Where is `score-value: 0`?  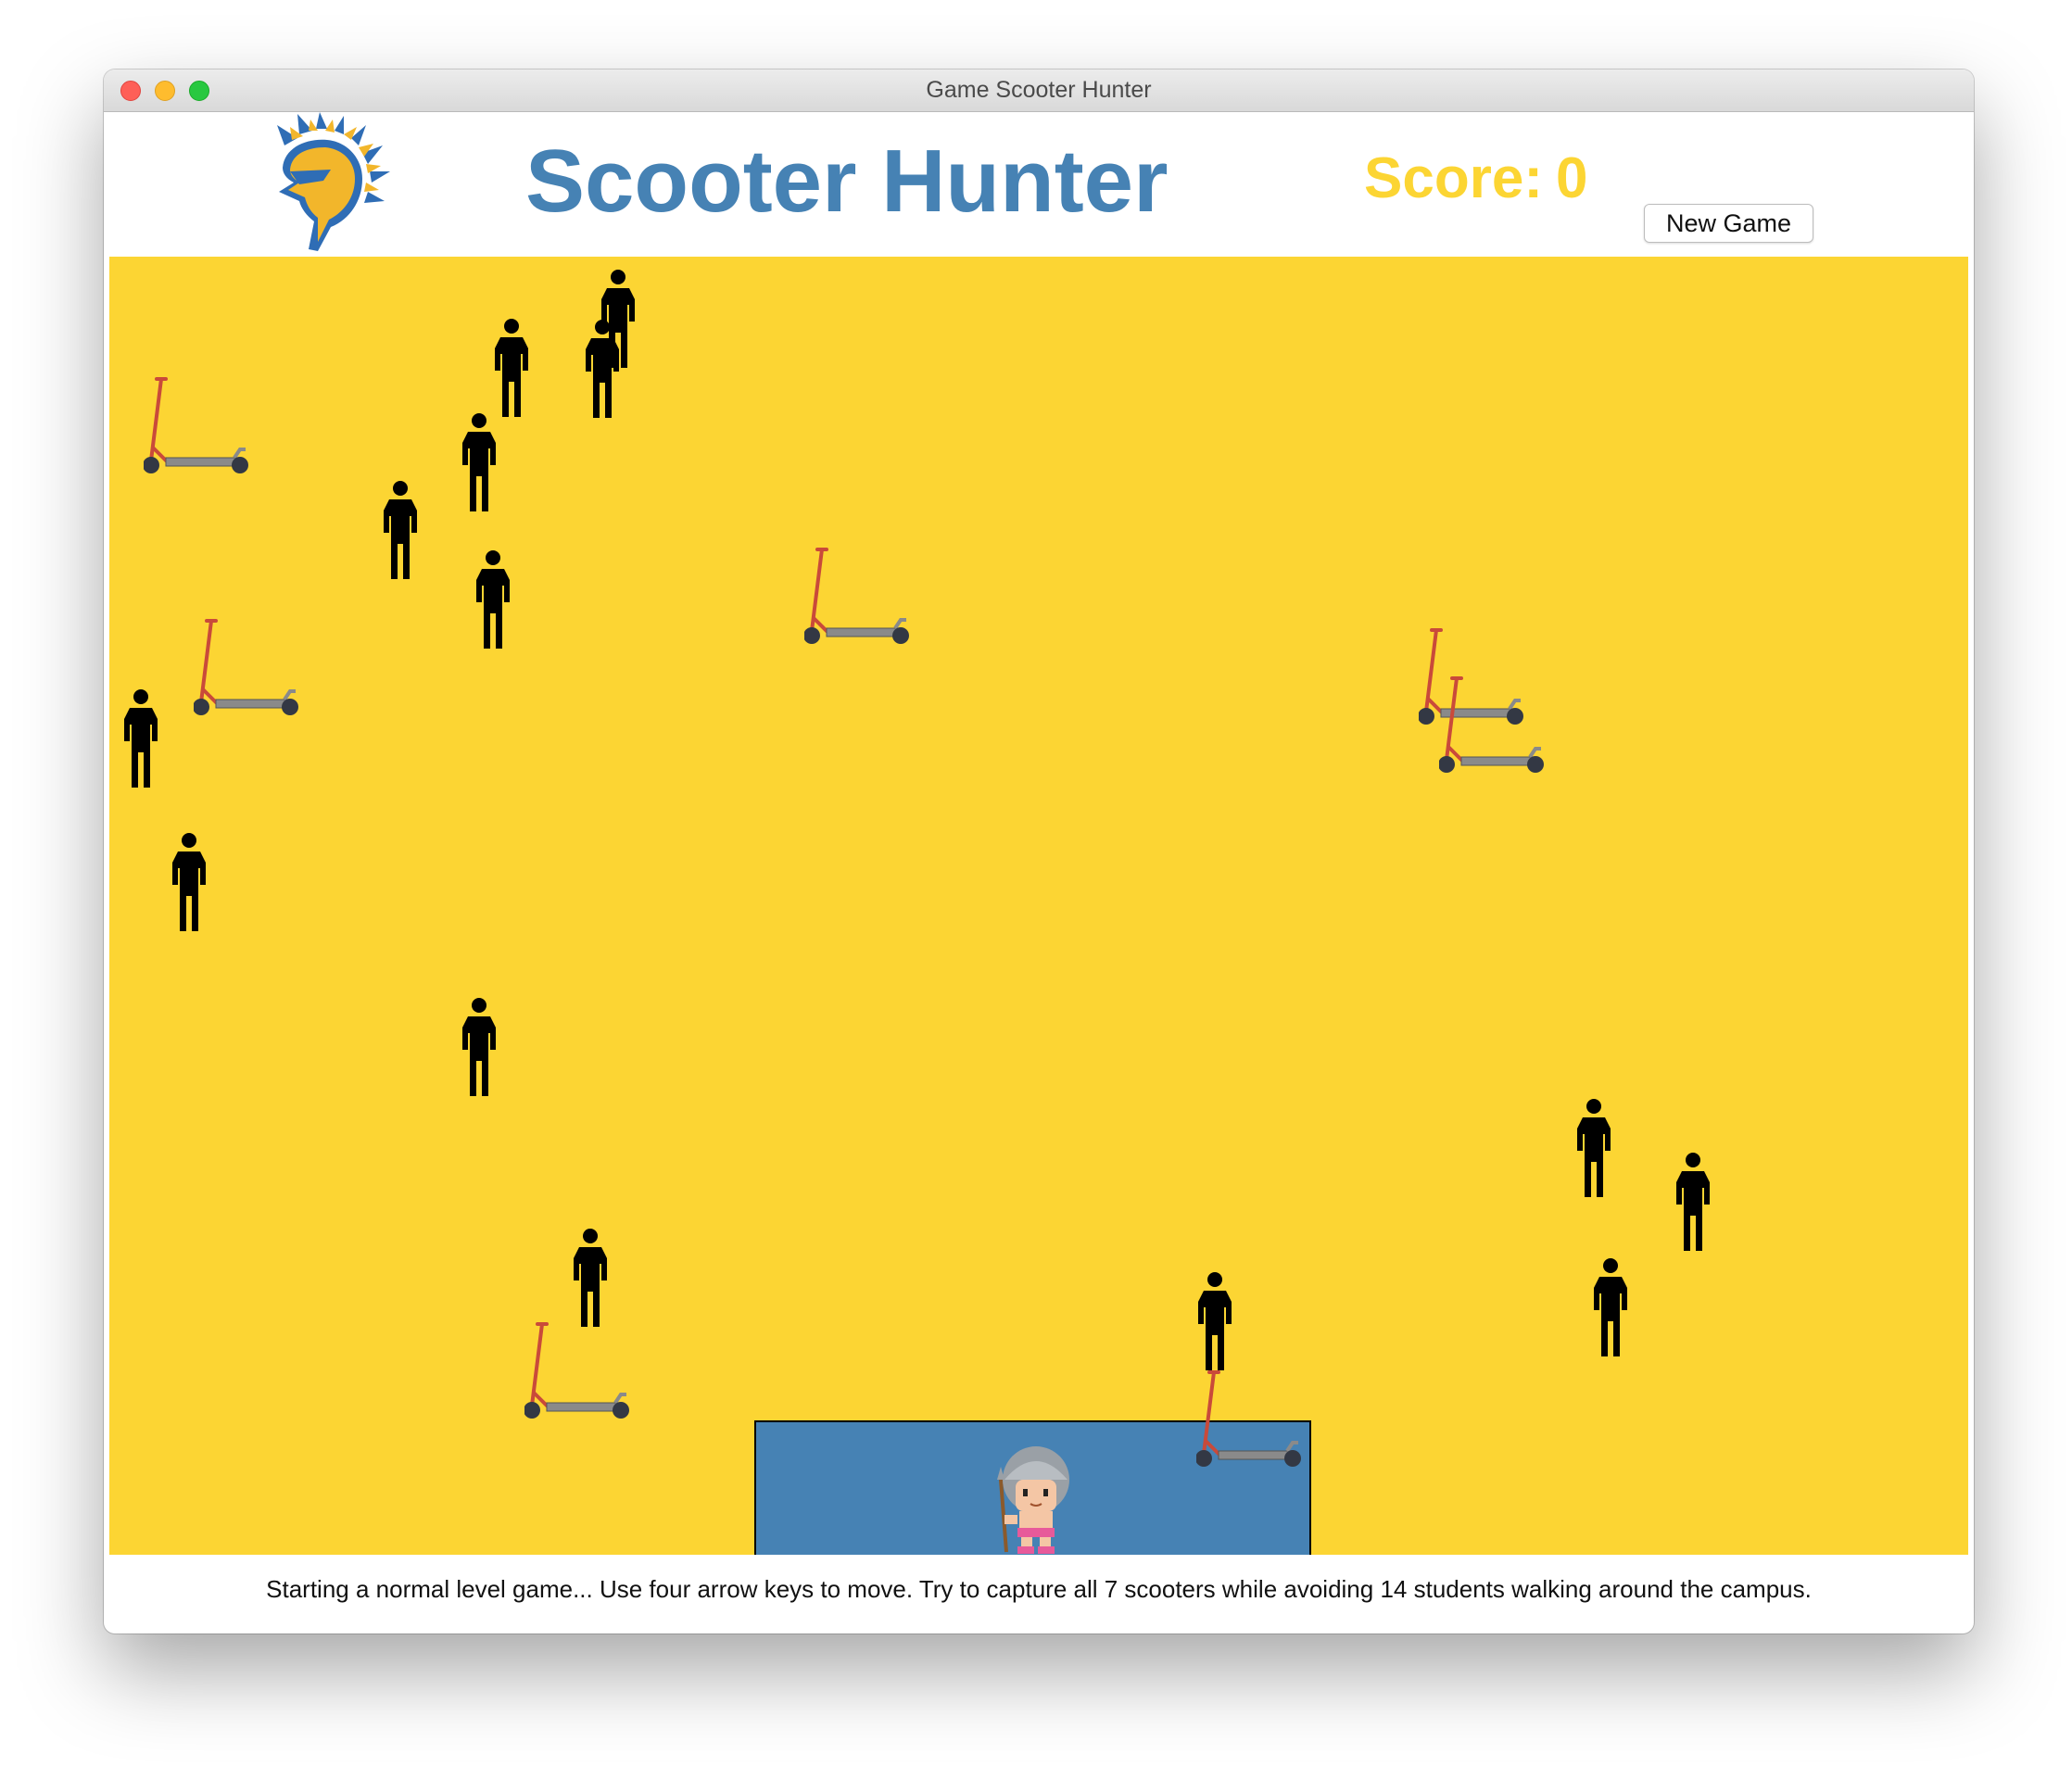 score-value: 0 is located at coordinates (1571, 178).